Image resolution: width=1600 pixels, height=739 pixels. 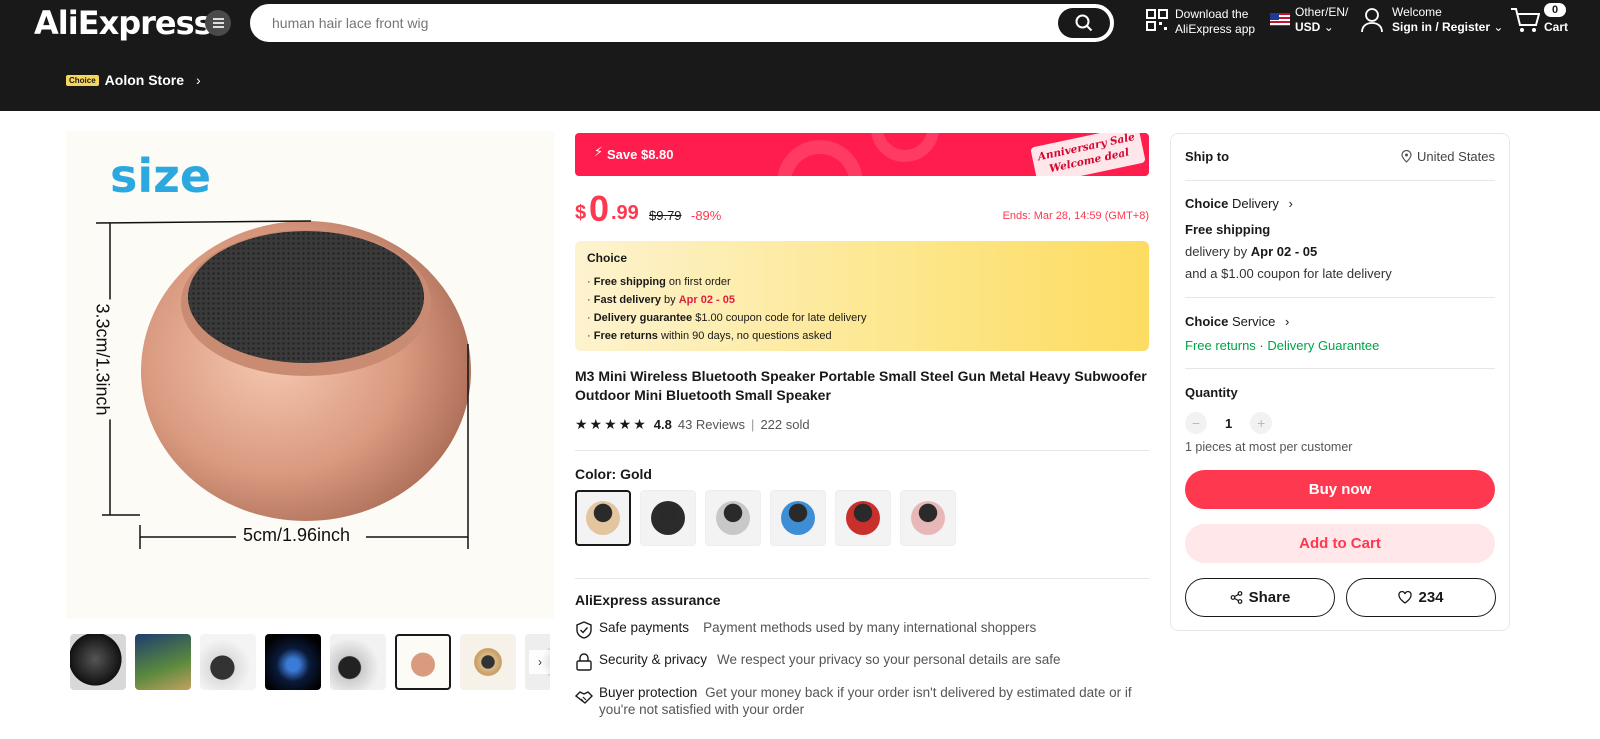 I want to click on rating-row: ★★★★★ 4.8 43 Reviews | 222 sold, so click(x=692, y=424).